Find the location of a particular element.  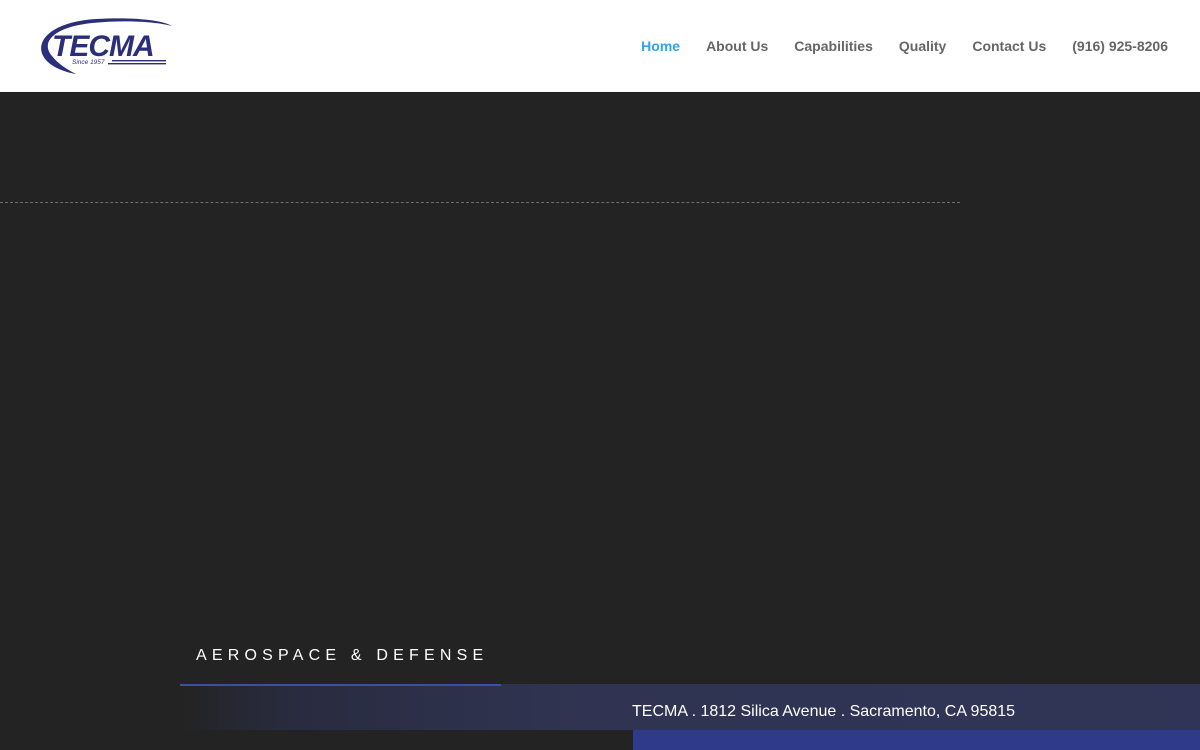

nav-quality: Quality is located at coordinates (922, 46).